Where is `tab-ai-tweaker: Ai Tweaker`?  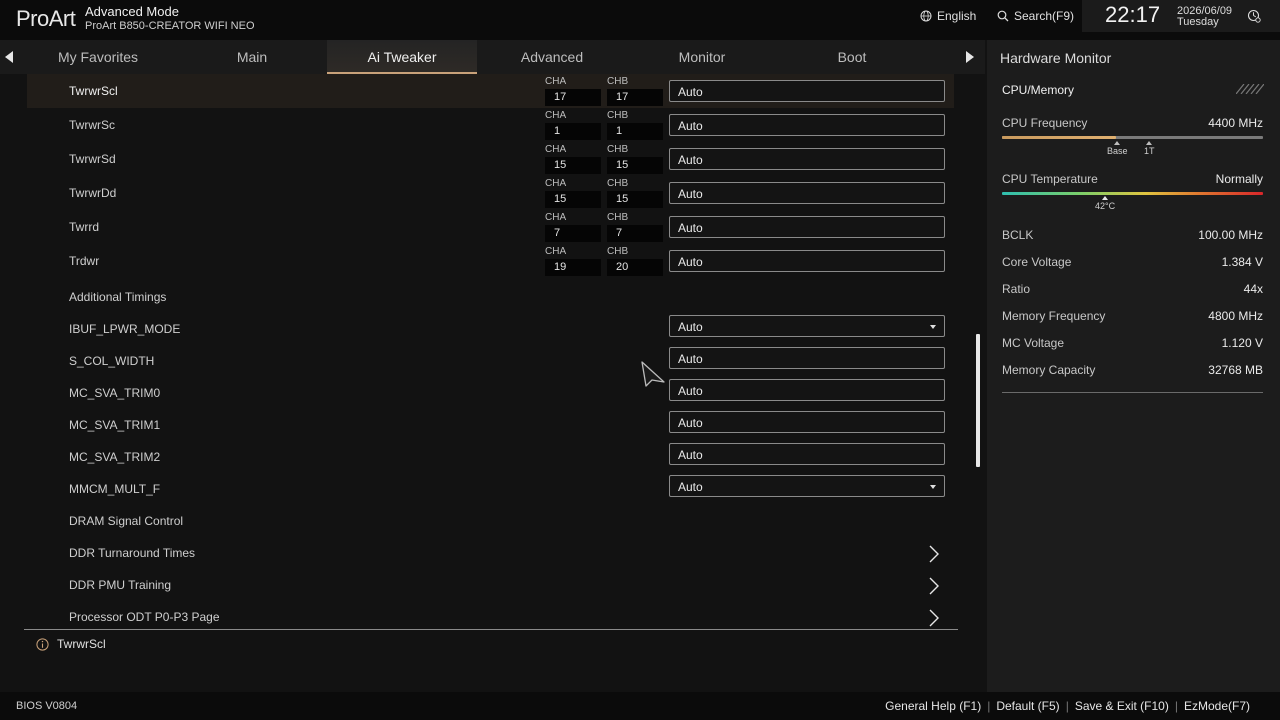 tab-ai-tweaker: Ai Tweaker is located at coordinates (402, 57).